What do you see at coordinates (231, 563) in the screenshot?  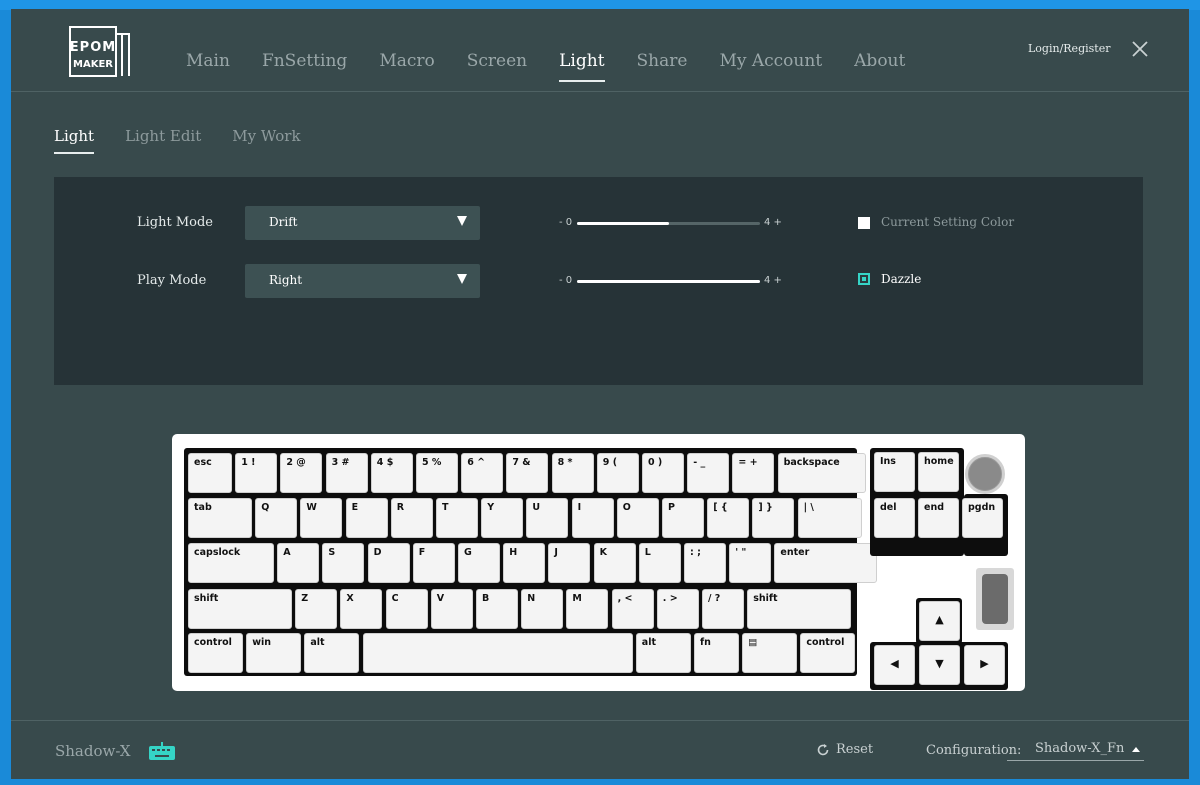 I see `key: capslock` at bounding box center [231, 563].